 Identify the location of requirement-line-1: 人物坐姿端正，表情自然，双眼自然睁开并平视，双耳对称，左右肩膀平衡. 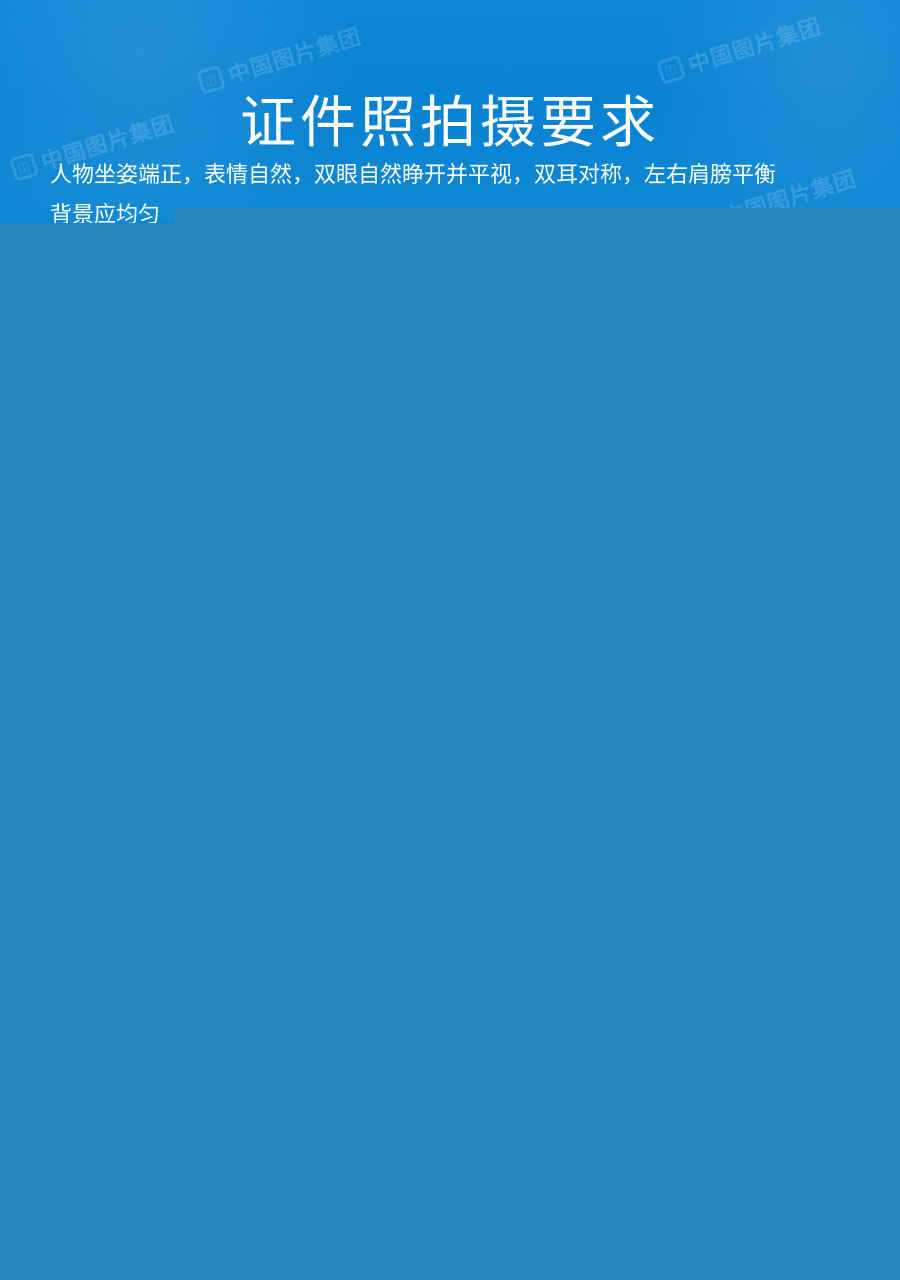
(413, 175).